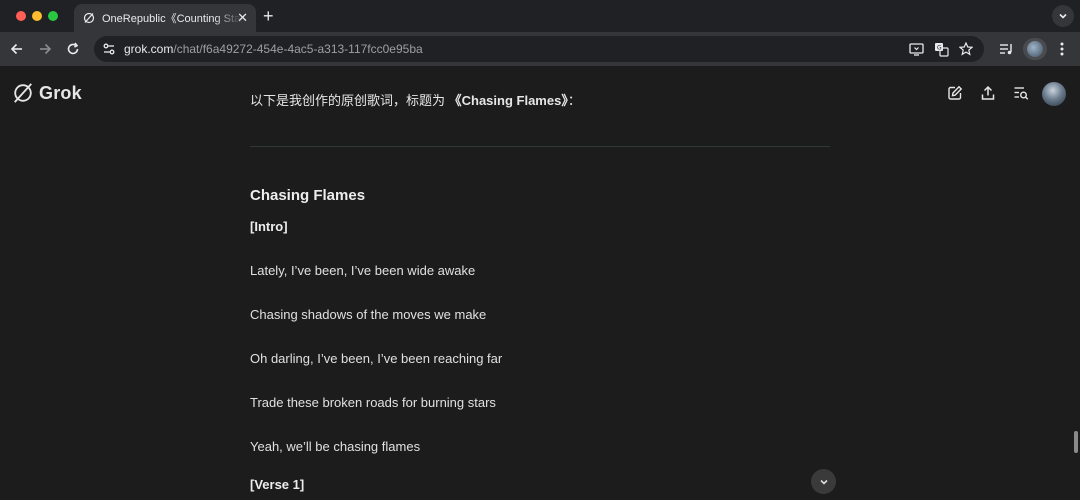 The image size is (1080, 500). Describe the element at coordinates (172, 19) in the screenshot. I see `tab-title: OneRepublic《Counting Stars》` at that location.